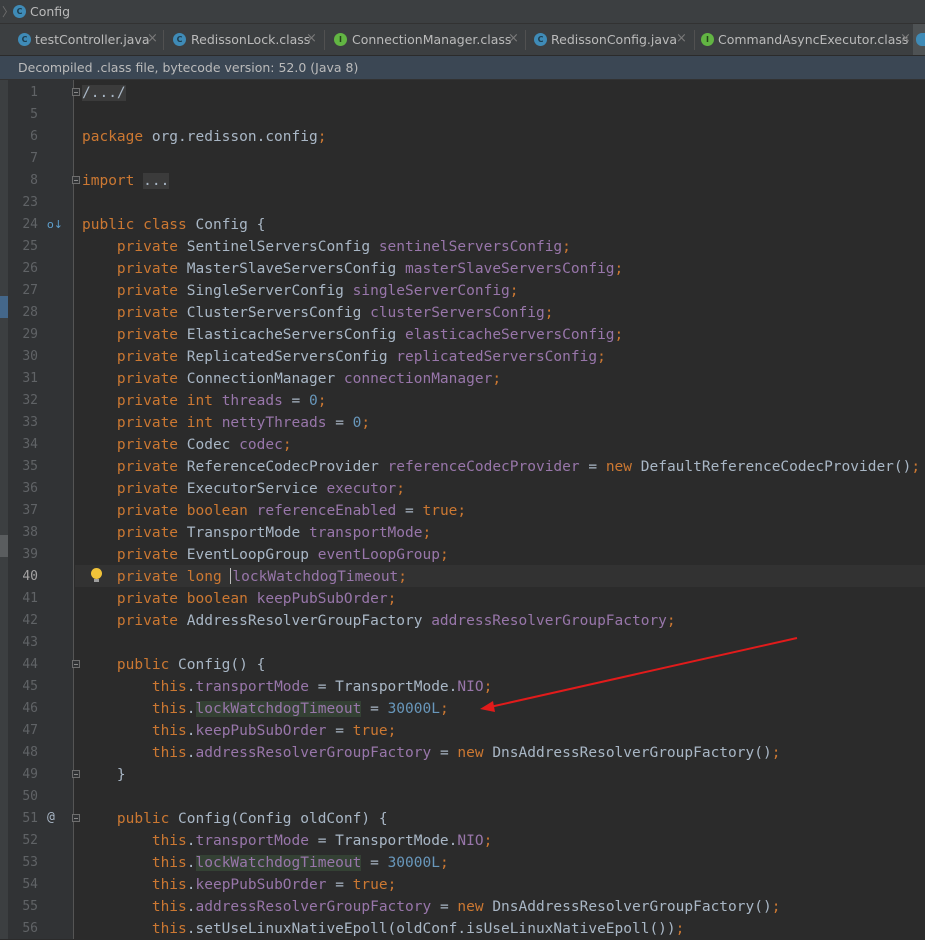 Image resolution: width=925 pixels, height=940 pixels. I want to click on tab-testcontroller: C testController.java ×, so click(81, 39).